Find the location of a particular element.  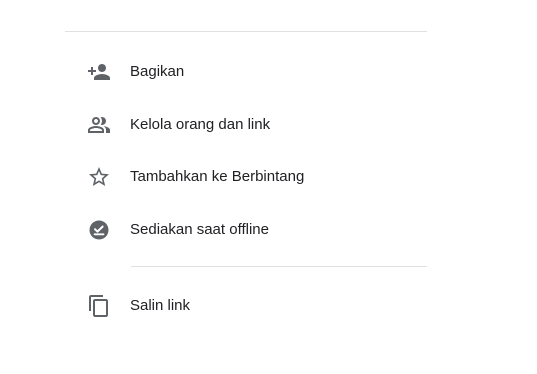

star-outline-icon is located at coordinates (99, 177).